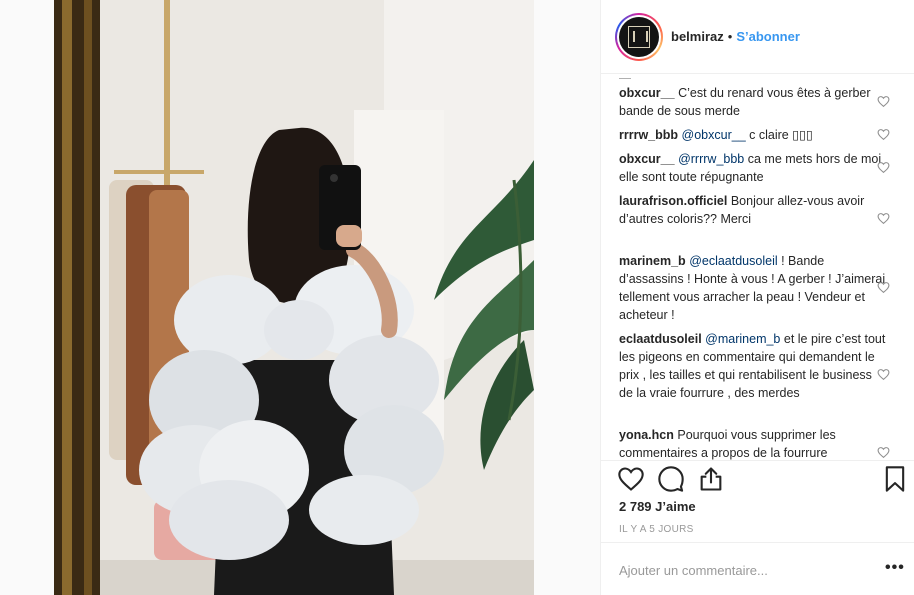  What do you see at coordinates (895, 479) in the screenshot?
I see `bookmark-icon` at bounding box center [895, 479].